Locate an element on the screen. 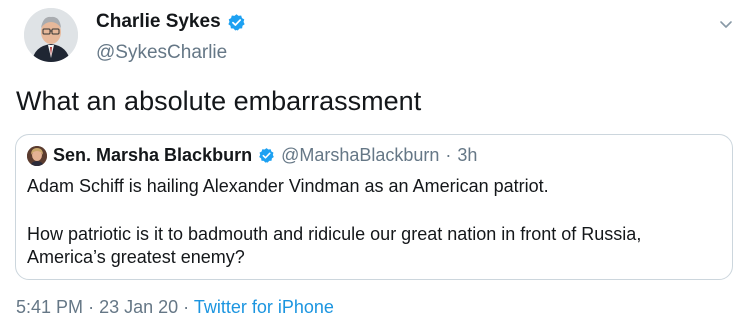  author-display-name: Charlie Sykes is located at coordinates (158, 22).